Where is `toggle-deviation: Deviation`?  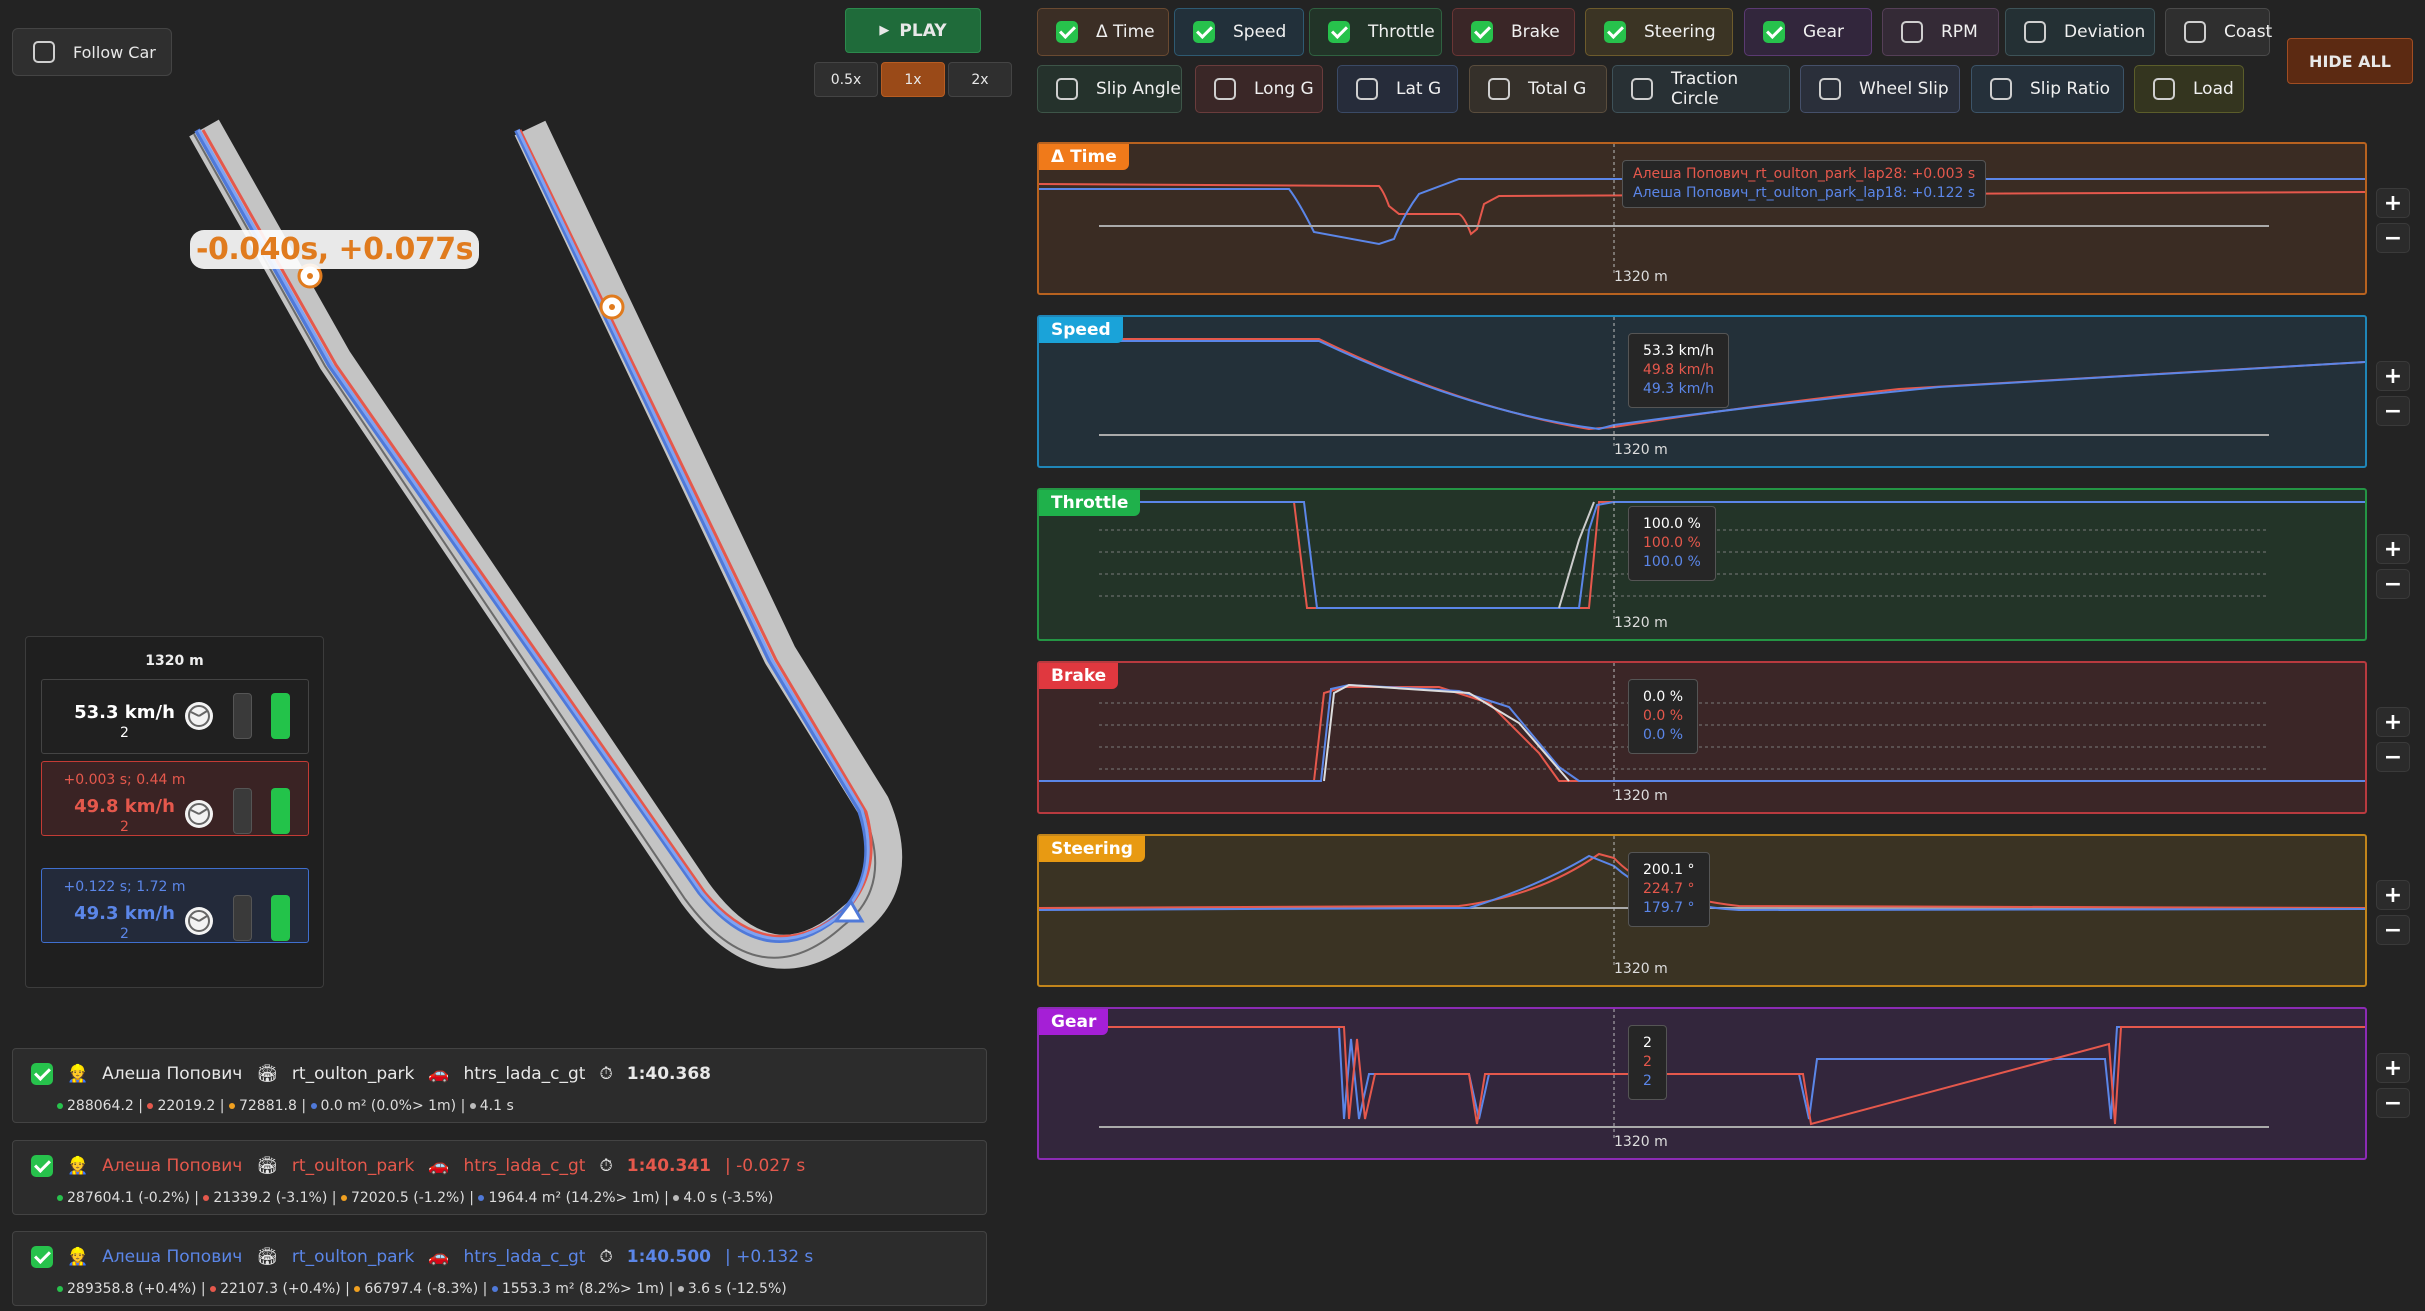 toggle-deviation: Deviation is located at coordinates (2080, 32).